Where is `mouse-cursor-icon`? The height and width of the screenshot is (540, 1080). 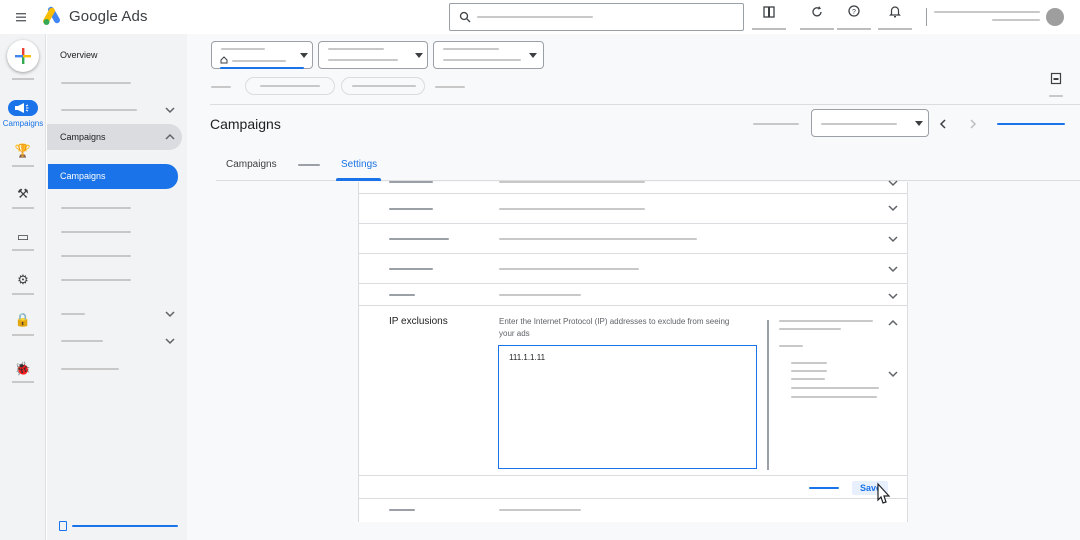
mouse-cursor-icon is located at coordinates (884, 493).